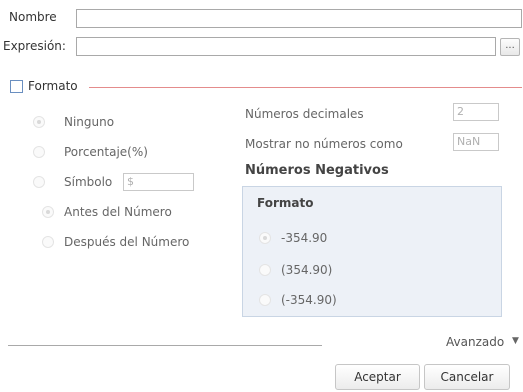 The height and width of the screenshot is (392, 523). Describe the element at coordinates (39, 152) in the screenshot. I see `porcentaje-radio` at that location.